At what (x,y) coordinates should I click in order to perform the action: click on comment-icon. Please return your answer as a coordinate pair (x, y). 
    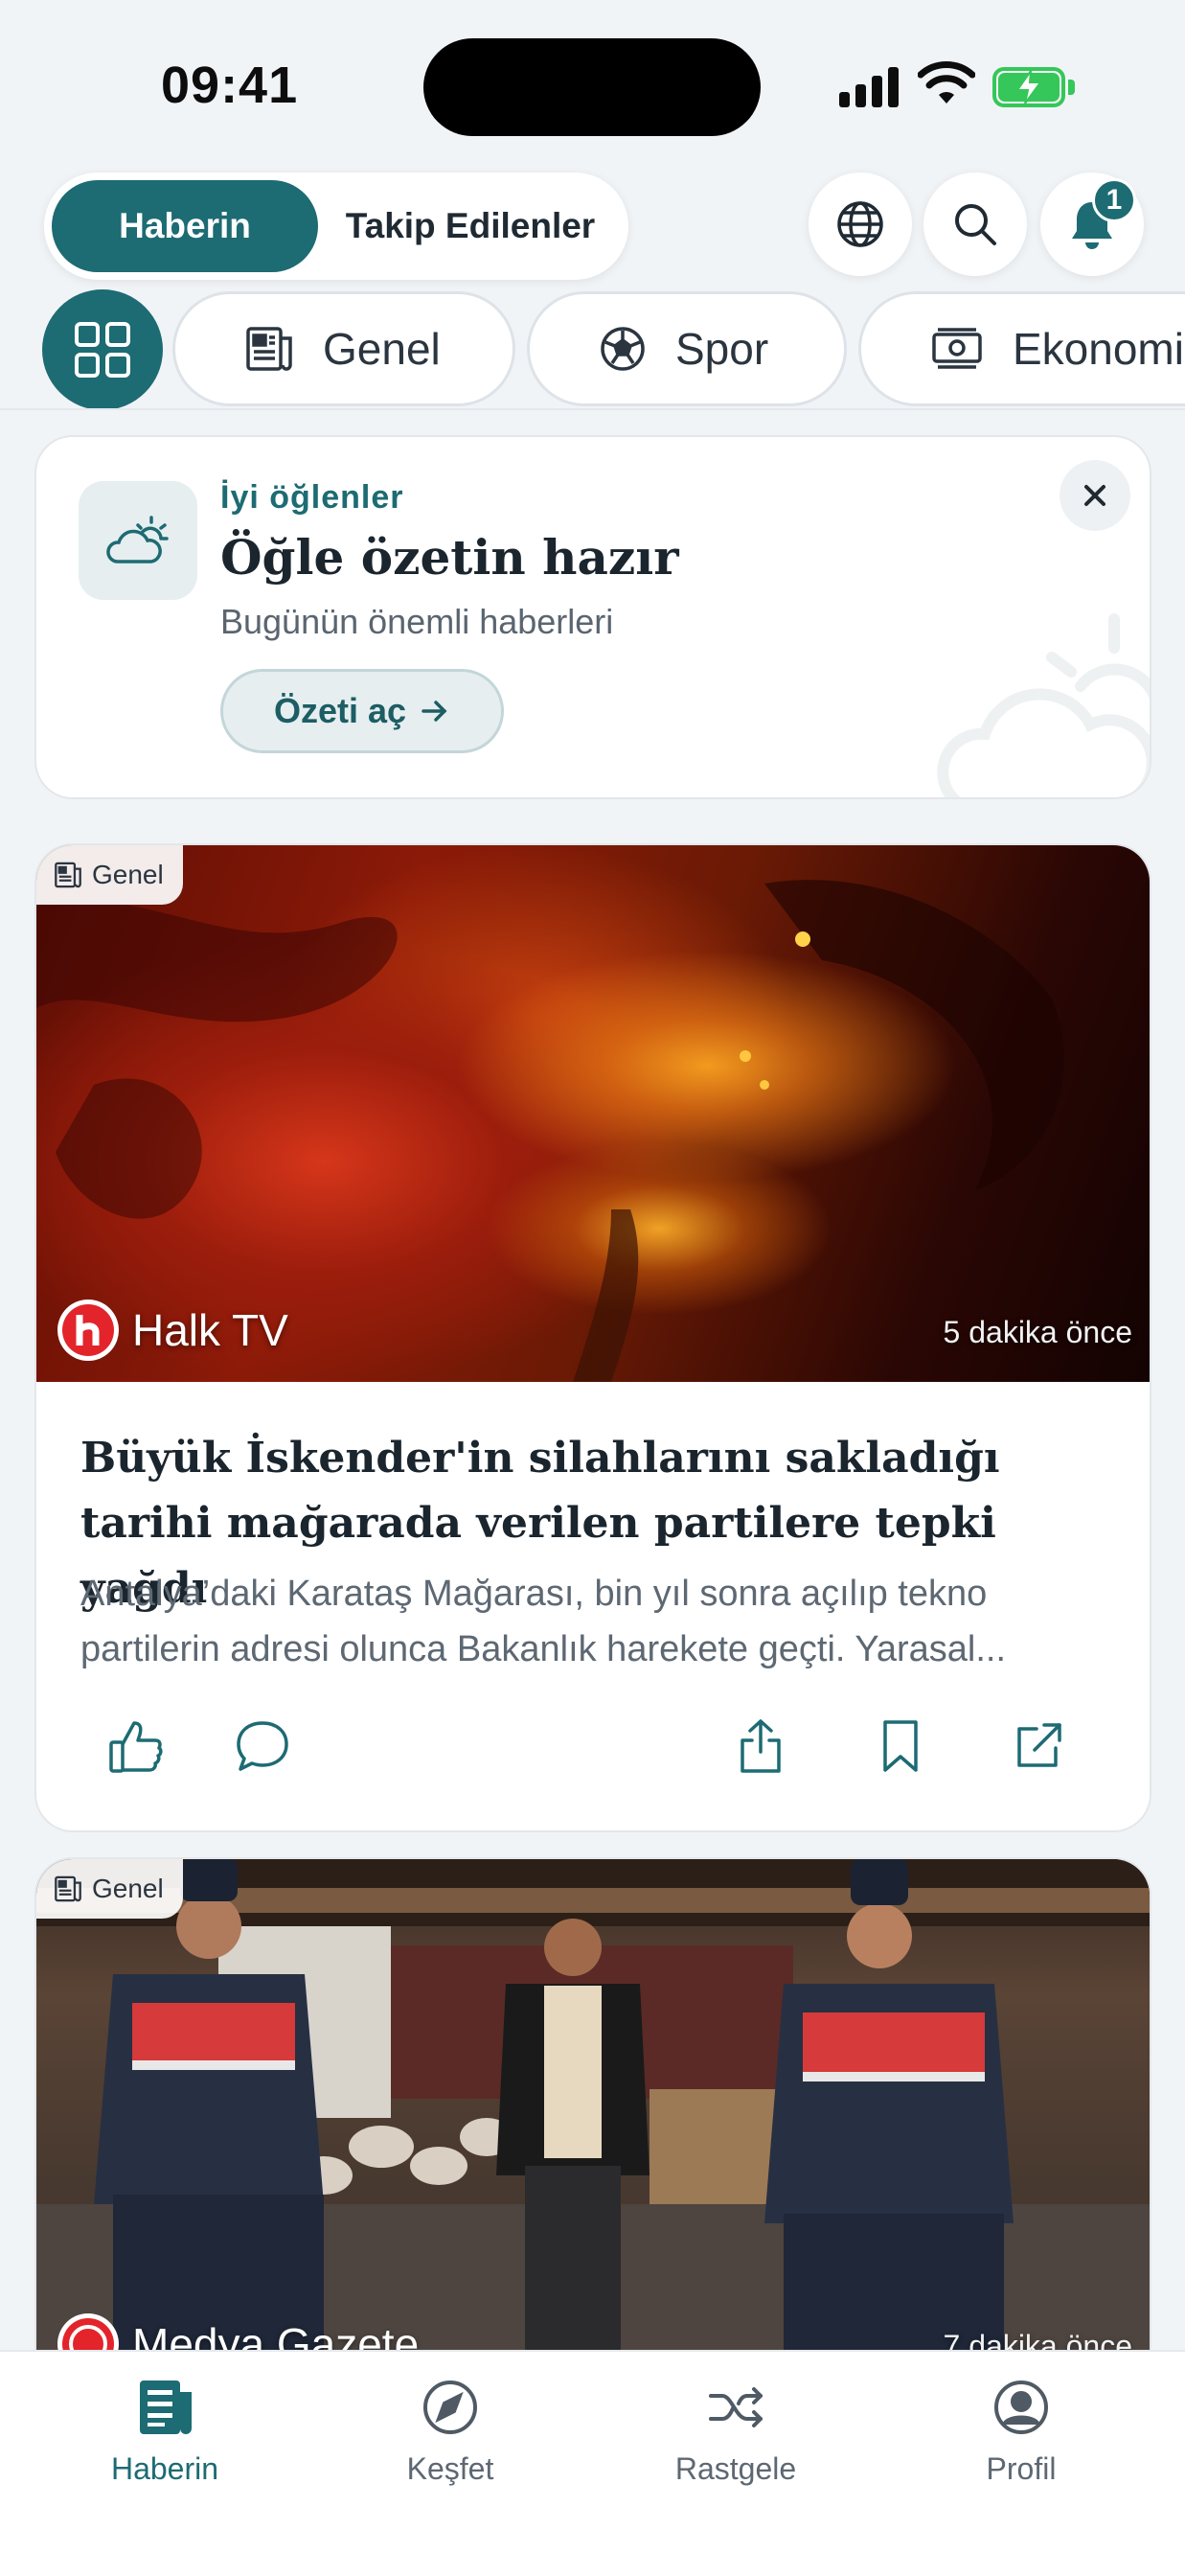
    Looking at the image, I should click on (263, 1746).